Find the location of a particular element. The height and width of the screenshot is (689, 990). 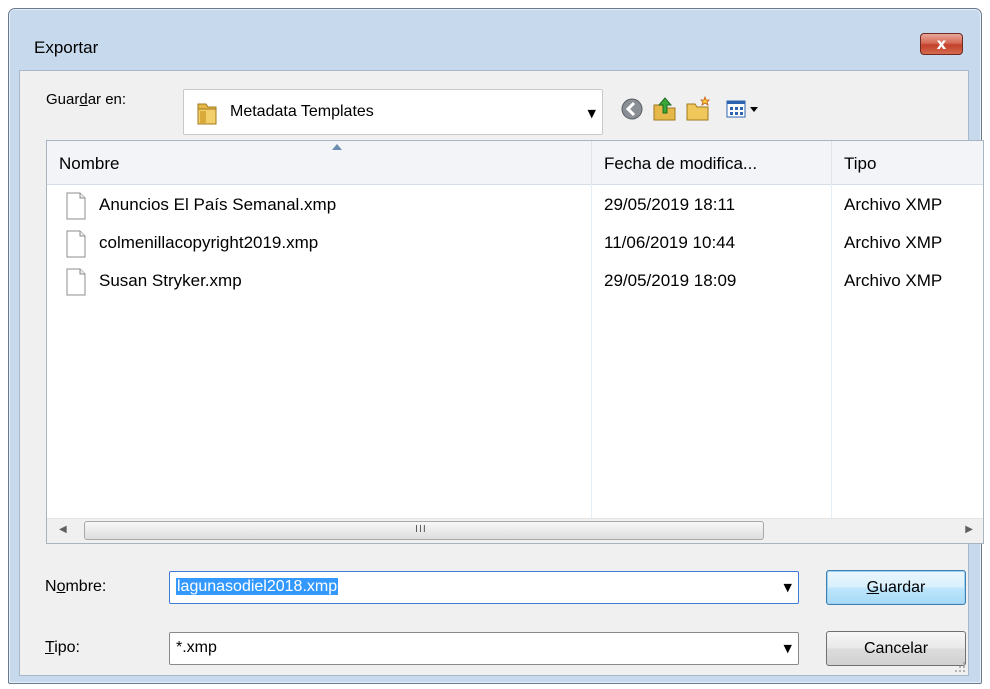

save-in-dropdown: Metadata Templates ▼ is located at coordinates (393, 112).